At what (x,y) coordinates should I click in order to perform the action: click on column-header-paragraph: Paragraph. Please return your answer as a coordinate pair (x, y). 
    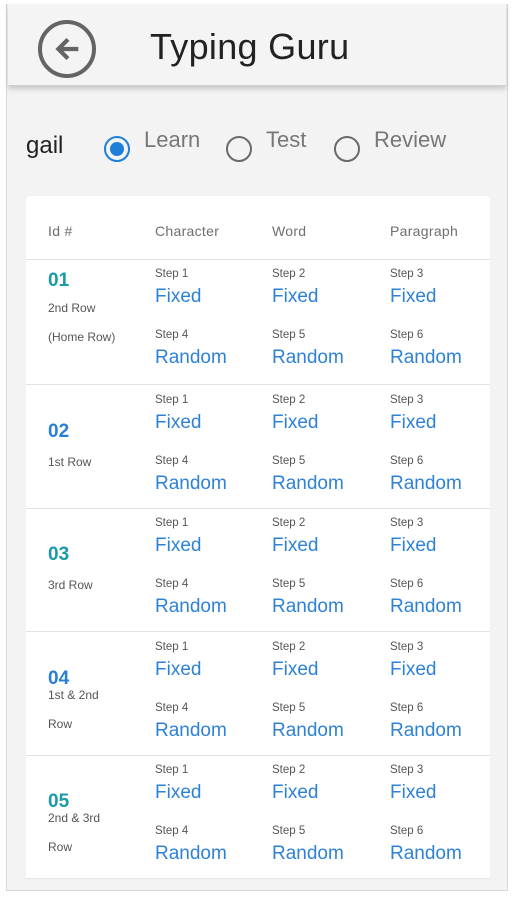
    Looking at the image, I should click on (424, 231).